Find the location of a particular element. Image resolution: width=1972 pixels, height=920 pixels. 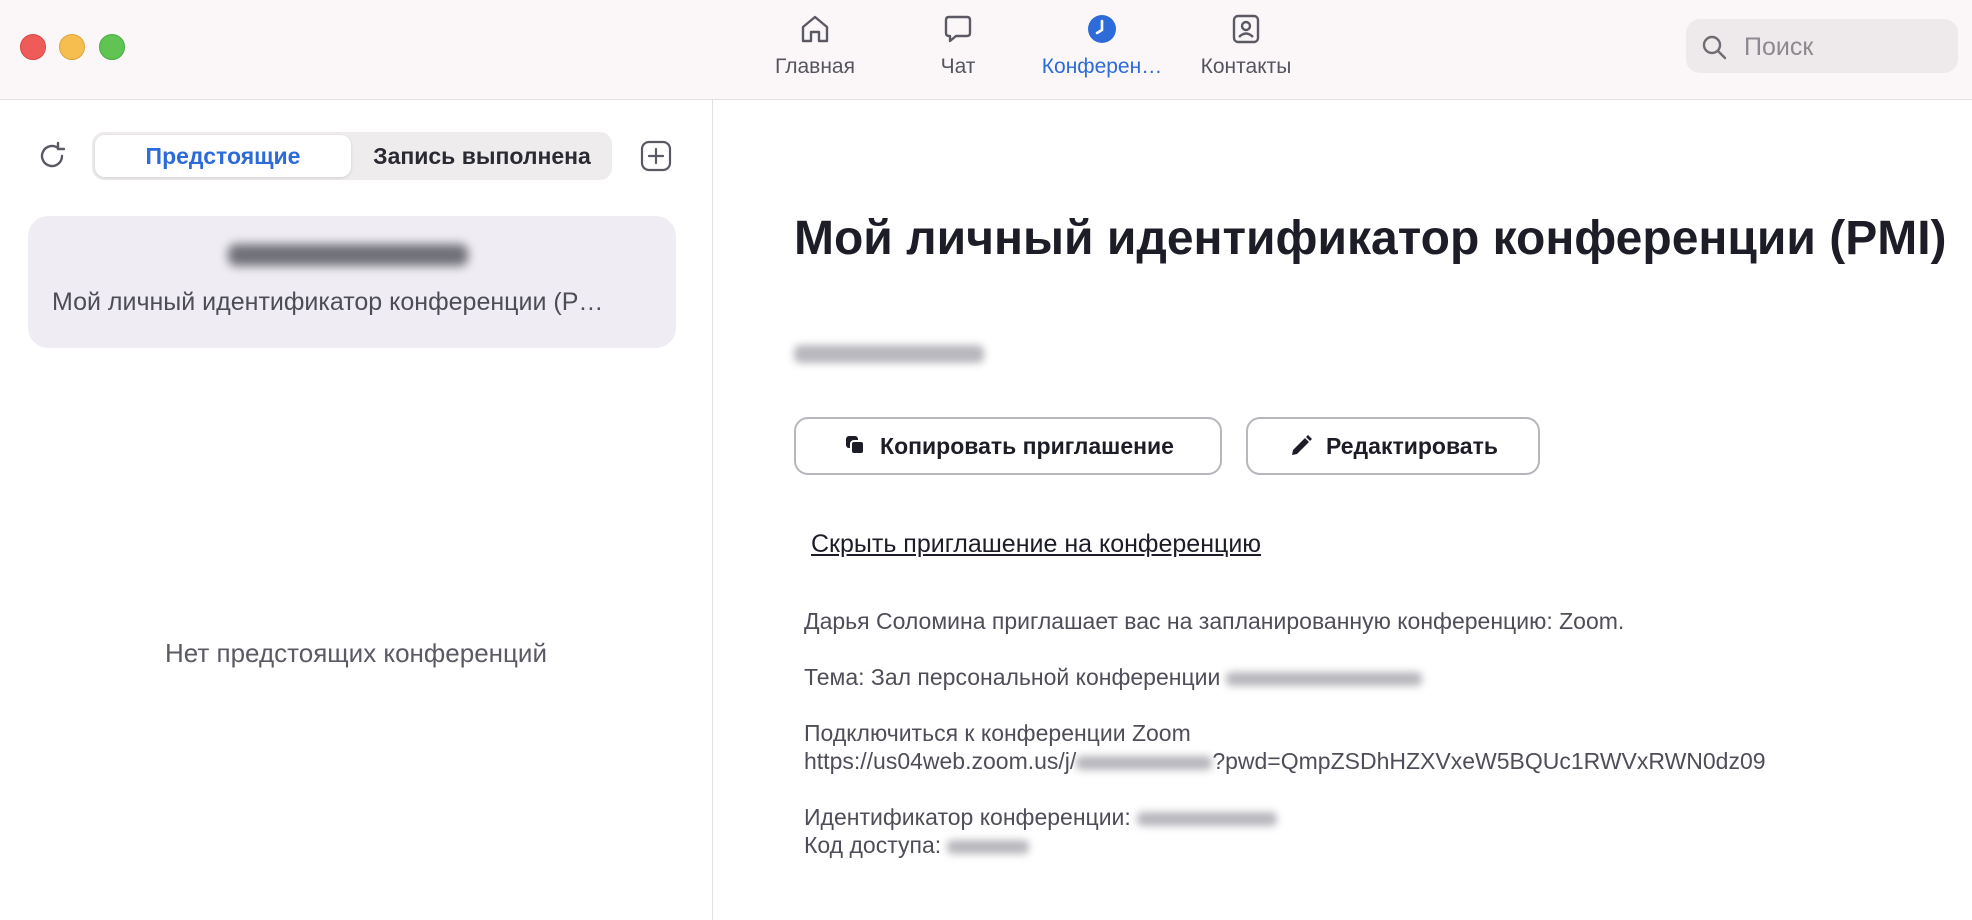

copy-icon is located at coordinates (856, 445).